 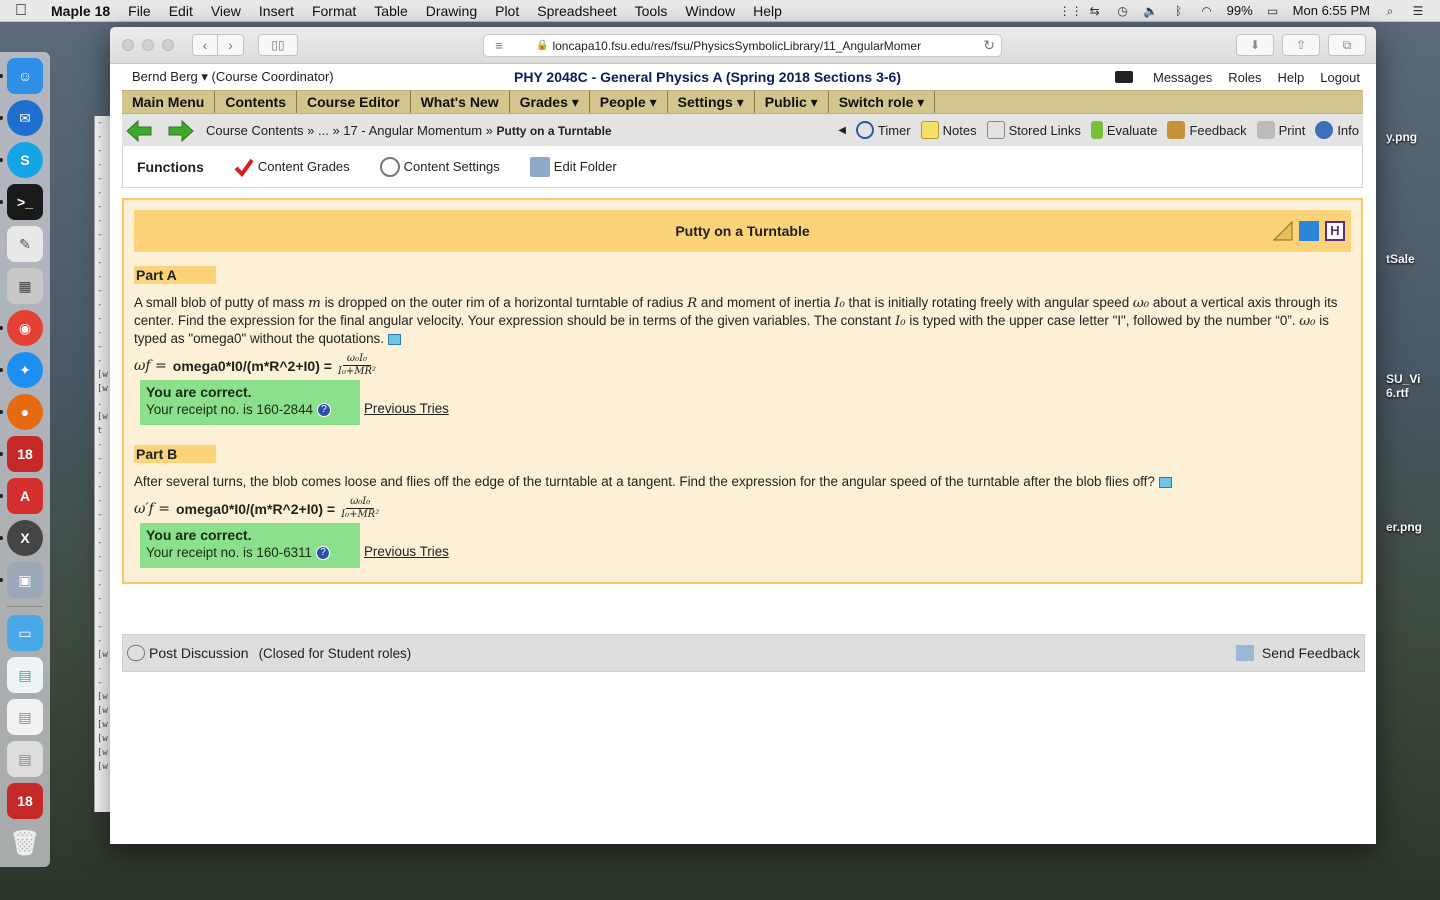 What do you see at coordinates (233, 77) in the screenshot?
I see `user-role: Bernd Berg ▾ (Course Coordinator)` at bounding box center [233, 77].